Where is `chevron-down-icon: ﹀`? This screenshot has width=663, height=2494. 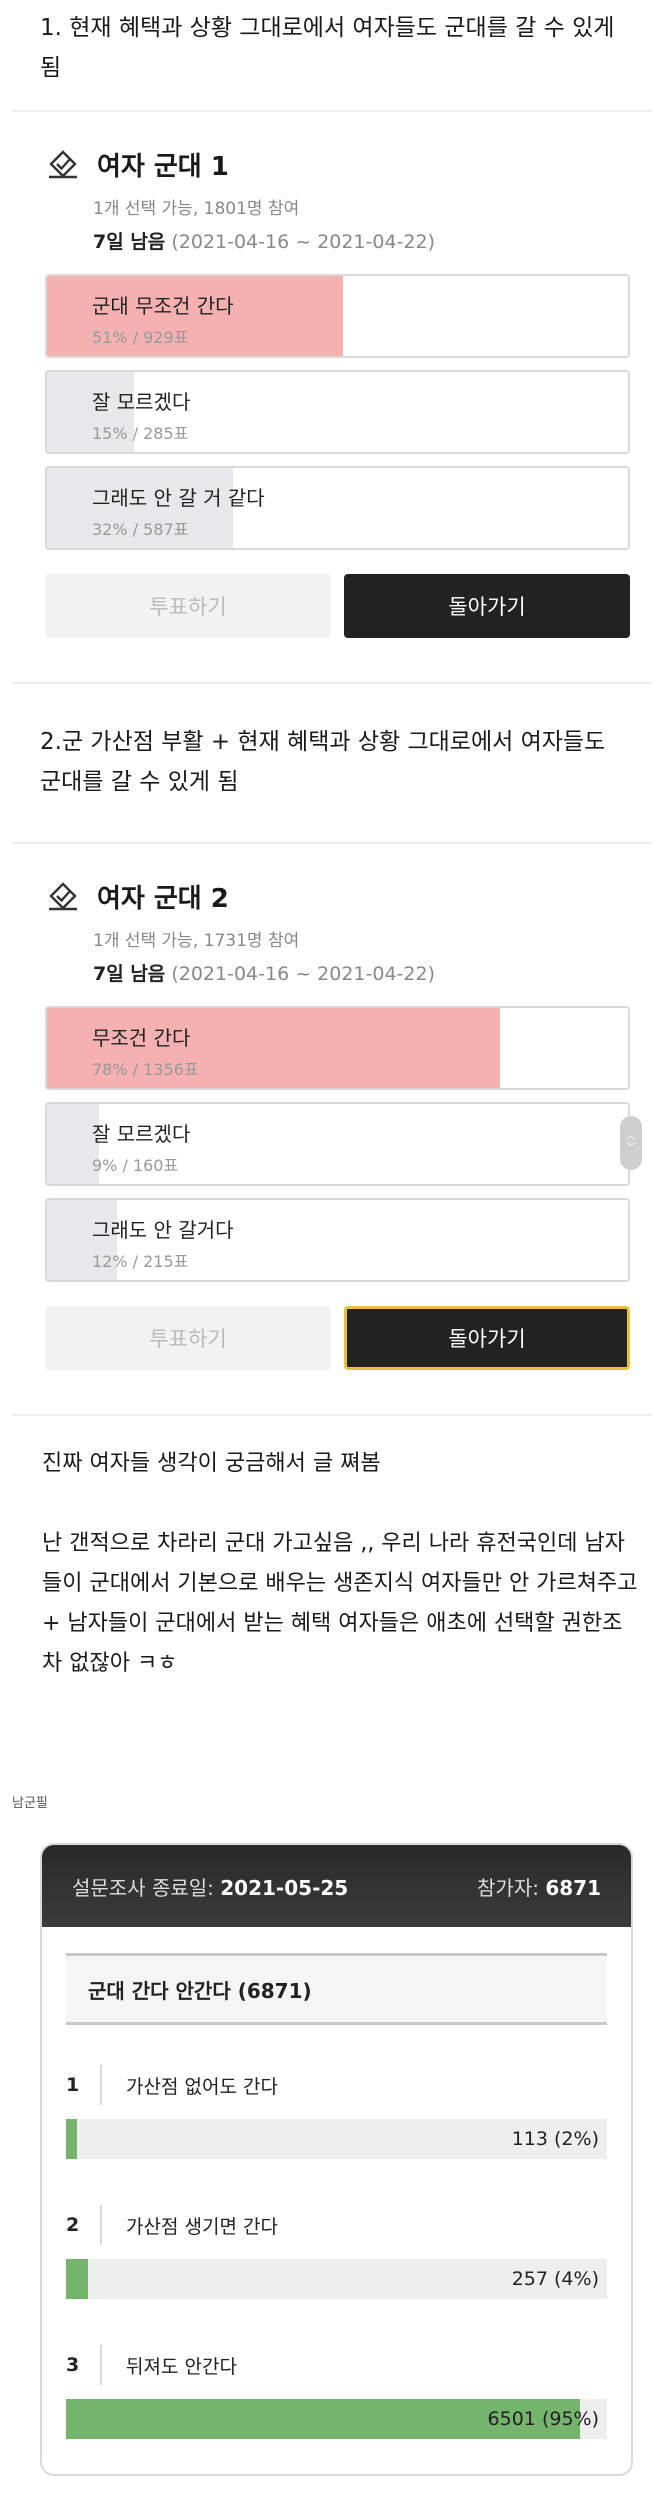
chevron-down-icon: ﹀ is located at coordinates (631, 1148).